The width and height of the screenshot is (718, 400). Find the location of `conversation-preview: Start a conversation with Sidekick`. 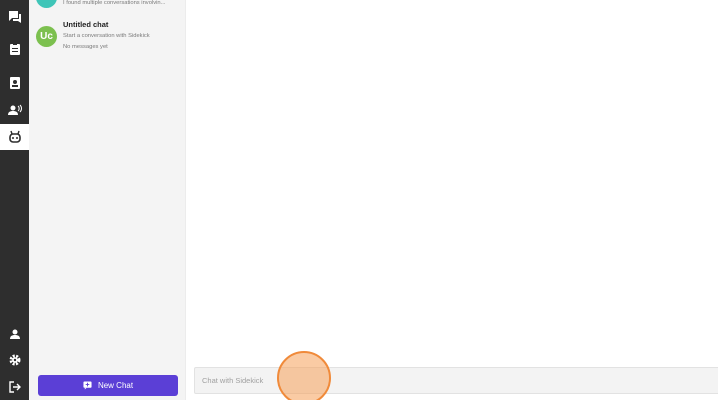

conversation-preview: Start a conversation with Sidekick is located at coordinates (106, 36).